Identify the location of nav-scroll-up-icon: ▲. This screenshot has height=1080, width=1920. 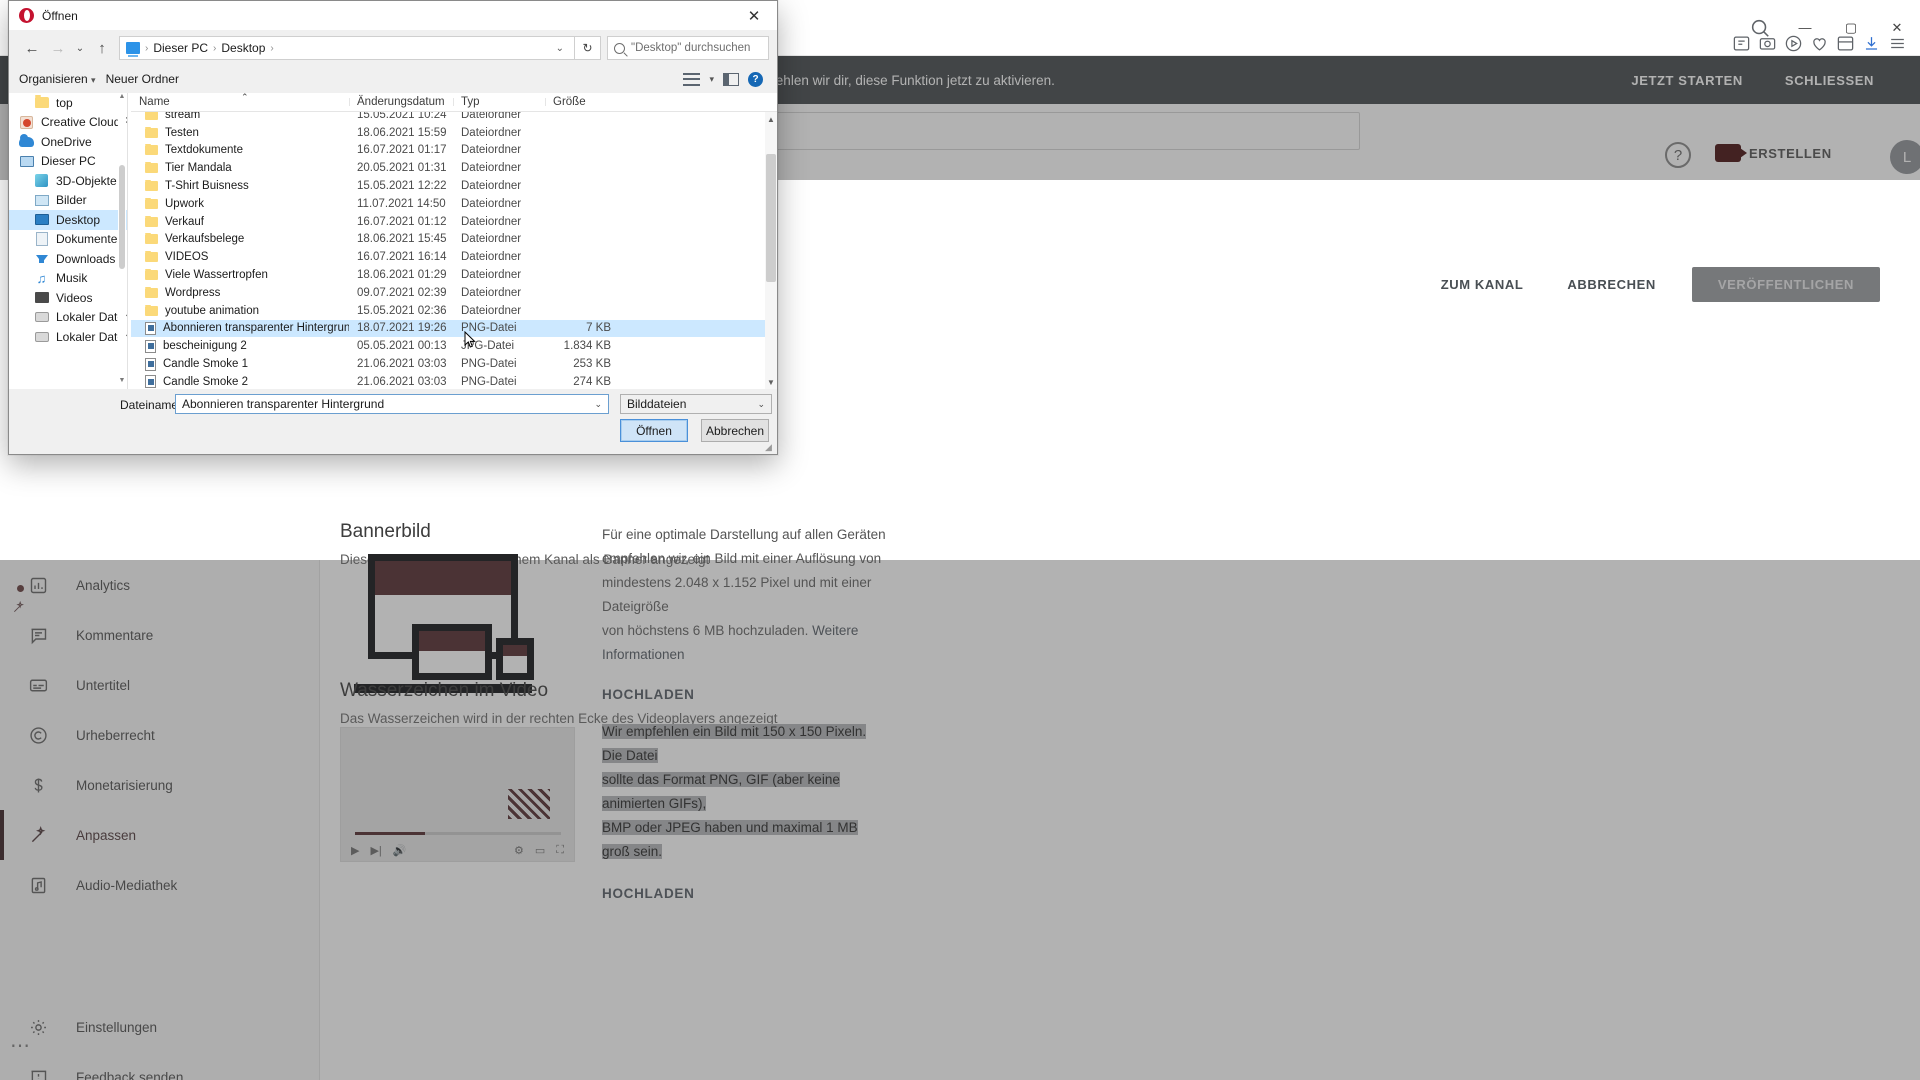
(122, 99).